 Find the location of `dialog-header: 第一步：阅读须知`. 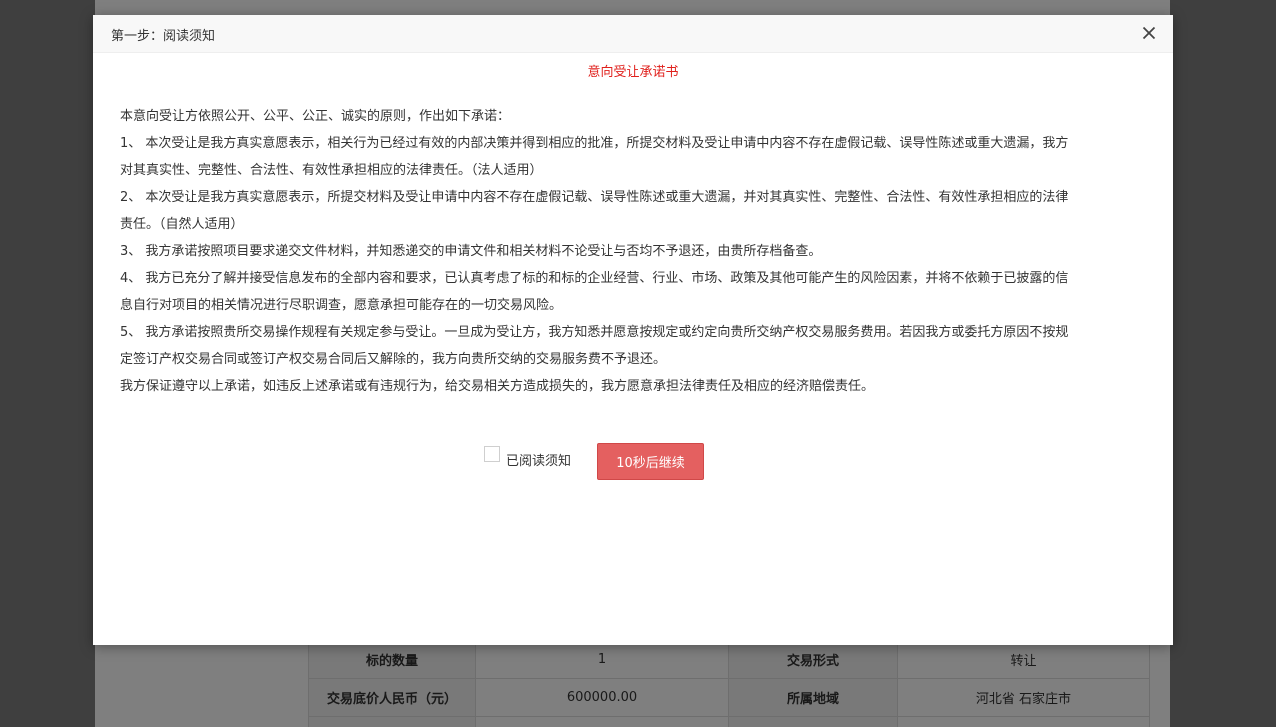

dialog-header: 第一步：阅读须知 is located at coordinates (633, 34).